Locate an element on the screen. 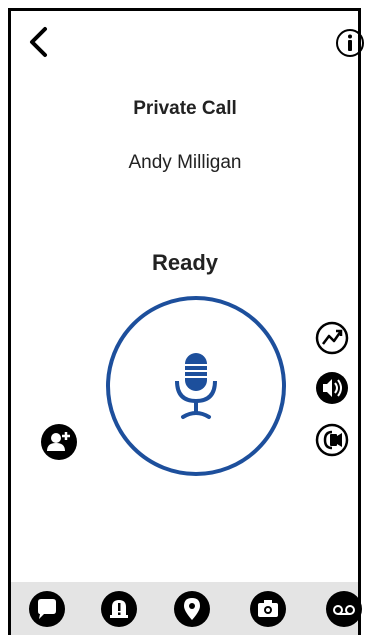  speaker-icon is located at coordinates (332, 388).